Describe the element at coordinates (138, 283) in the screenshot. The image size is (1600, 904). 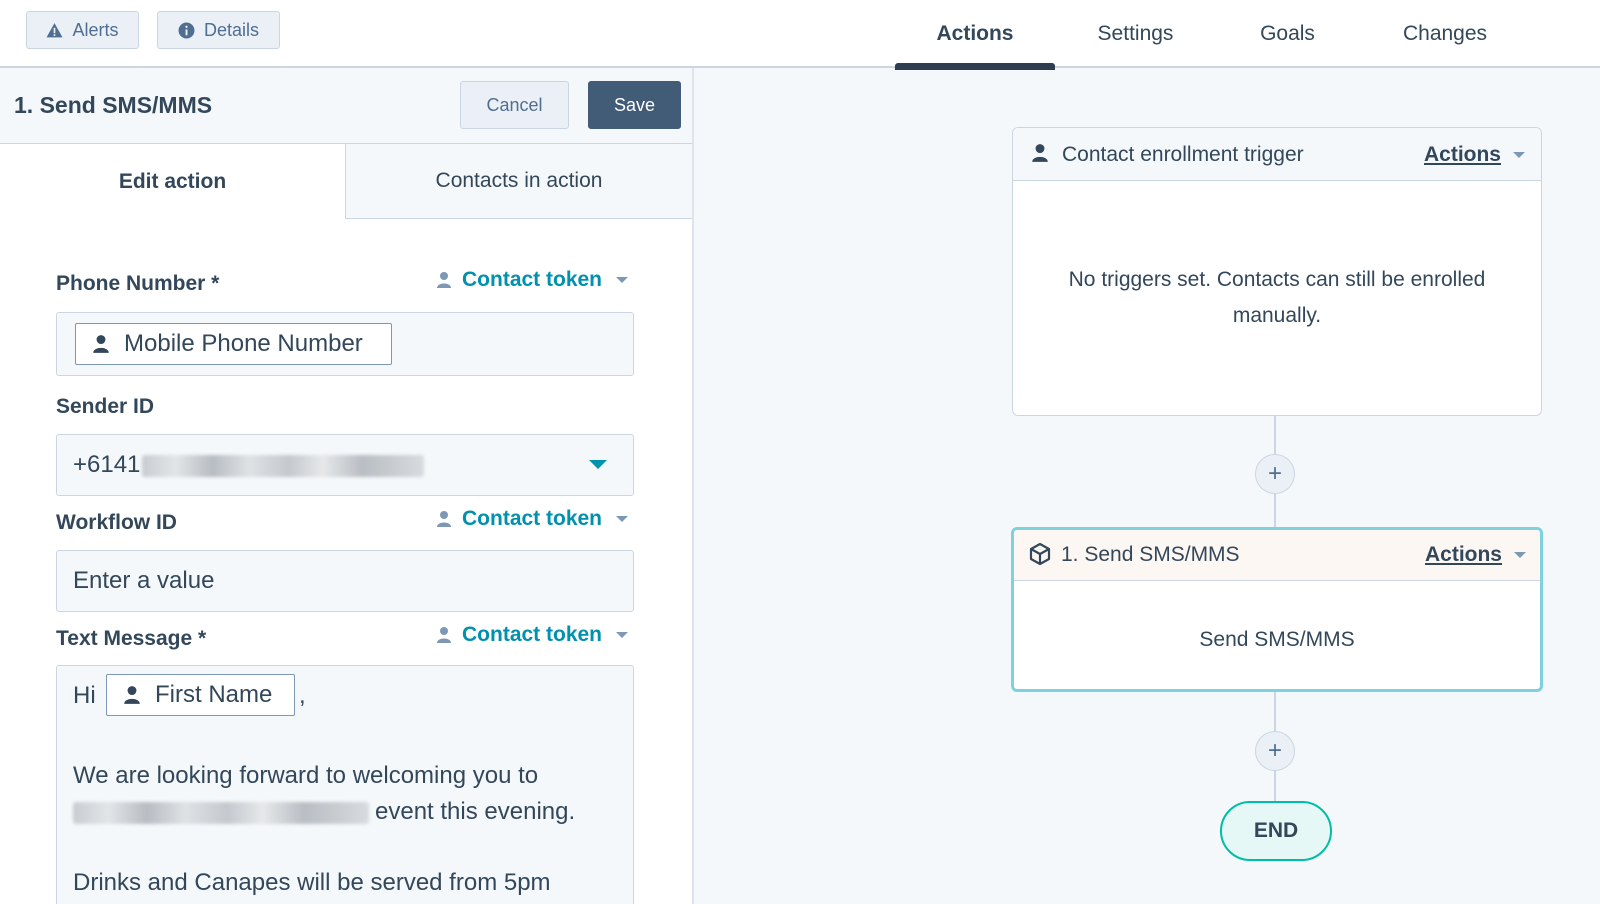
I see `phone-number-label: Phone Number *` at that location.